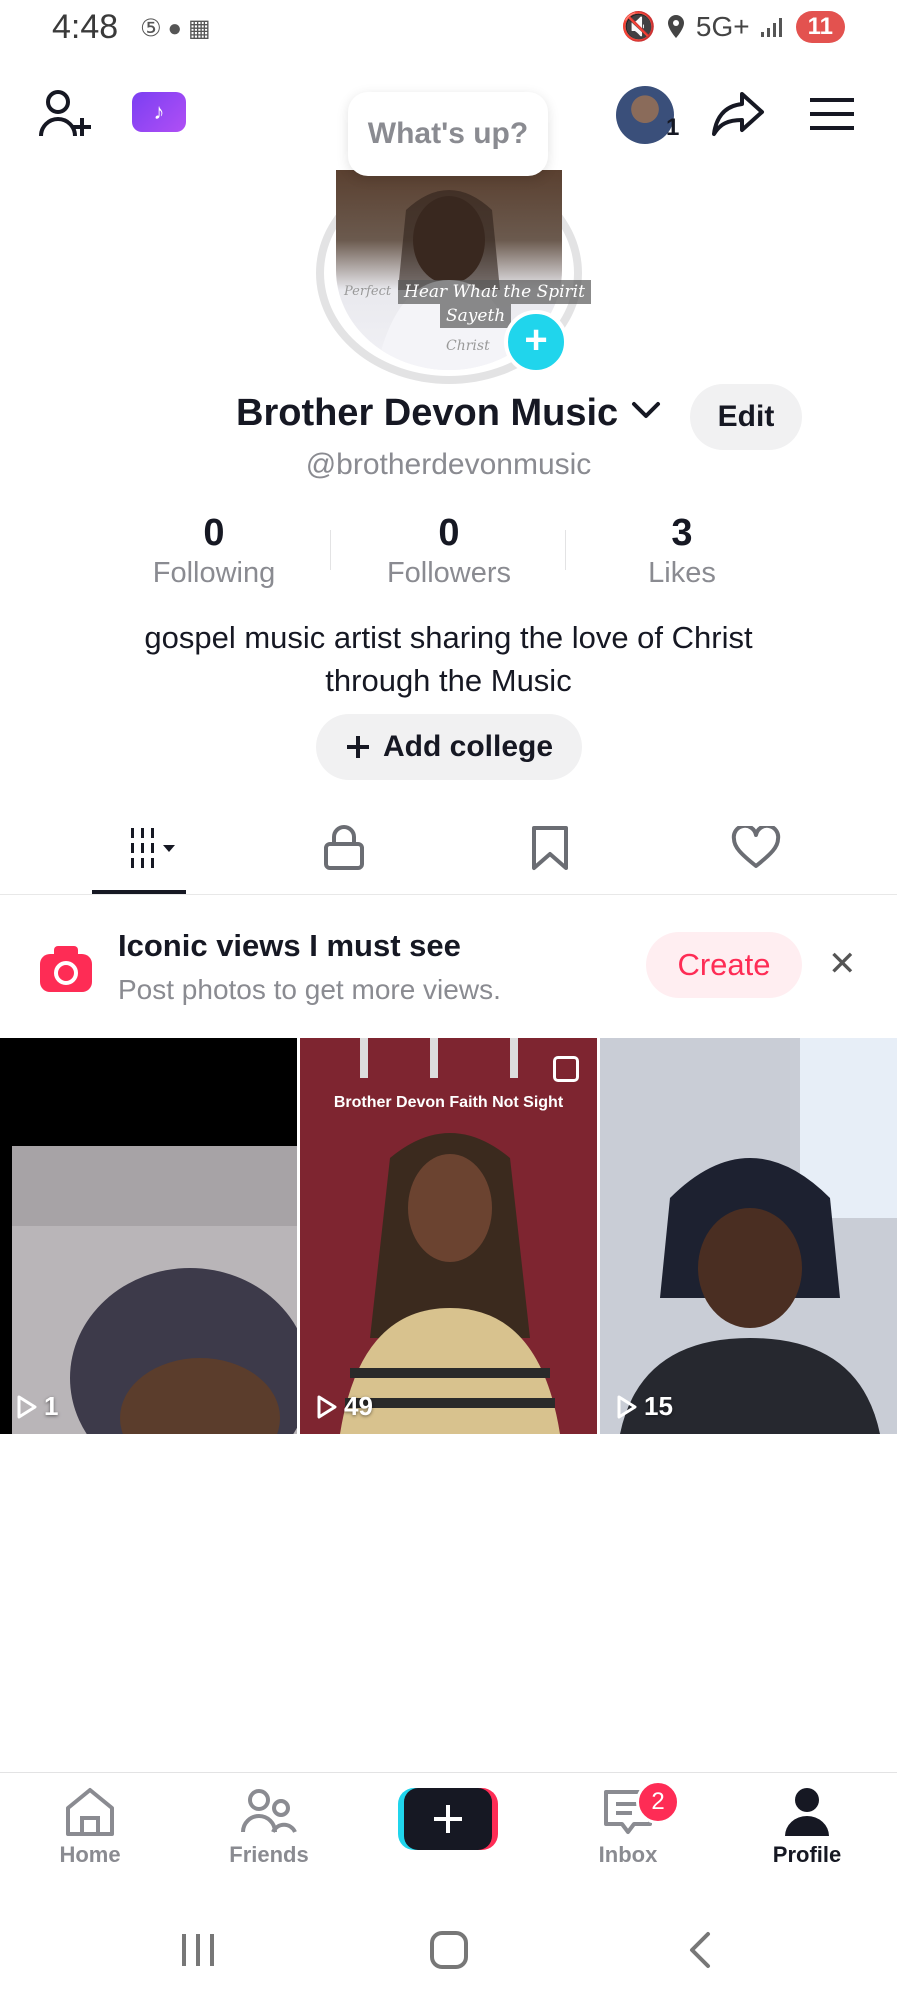 This screenshot has width=897, height=2000. I want to click on recent-apps-button, so click(198, 1952).